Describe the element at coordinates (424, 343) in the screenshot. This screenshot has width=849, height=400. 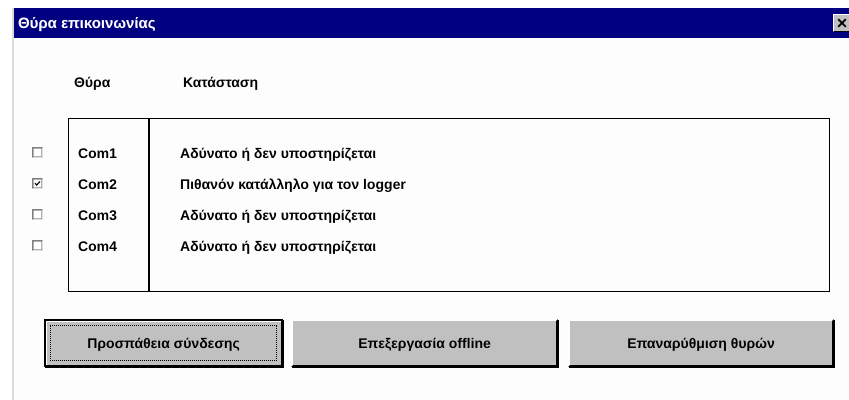
I see `action-button: Επεξεργασία offline` at that location.